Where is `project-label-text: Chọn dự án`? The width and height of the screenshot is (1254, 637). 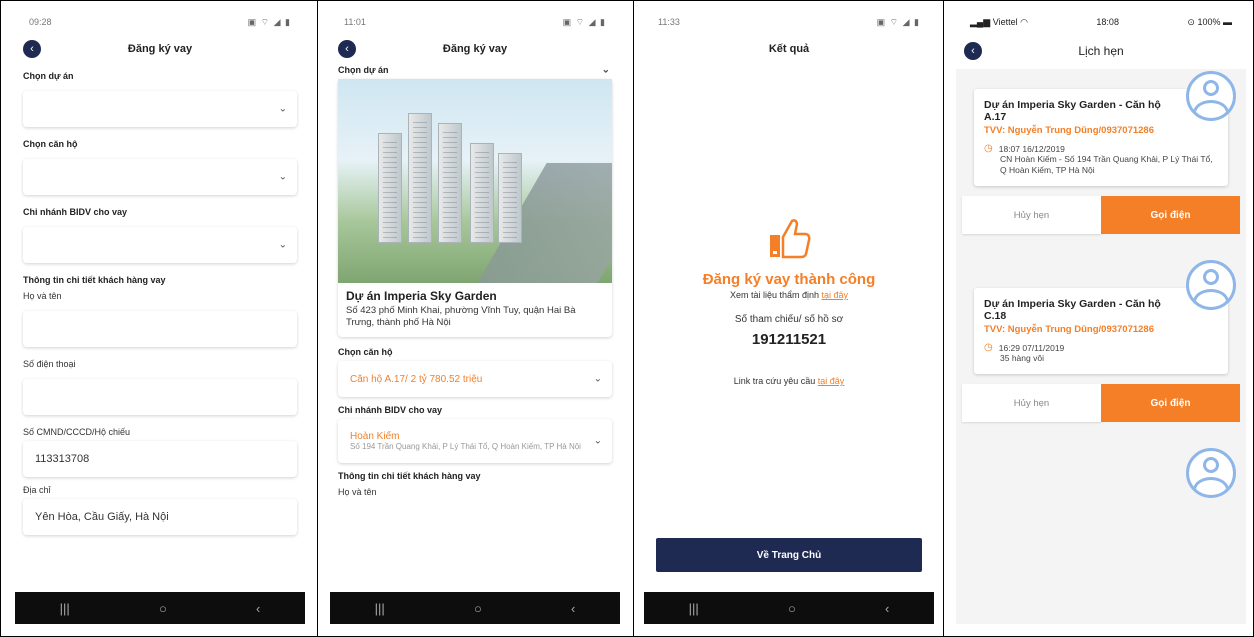
project-label-text: Chọn dự án is located at coordinates (363, 70).